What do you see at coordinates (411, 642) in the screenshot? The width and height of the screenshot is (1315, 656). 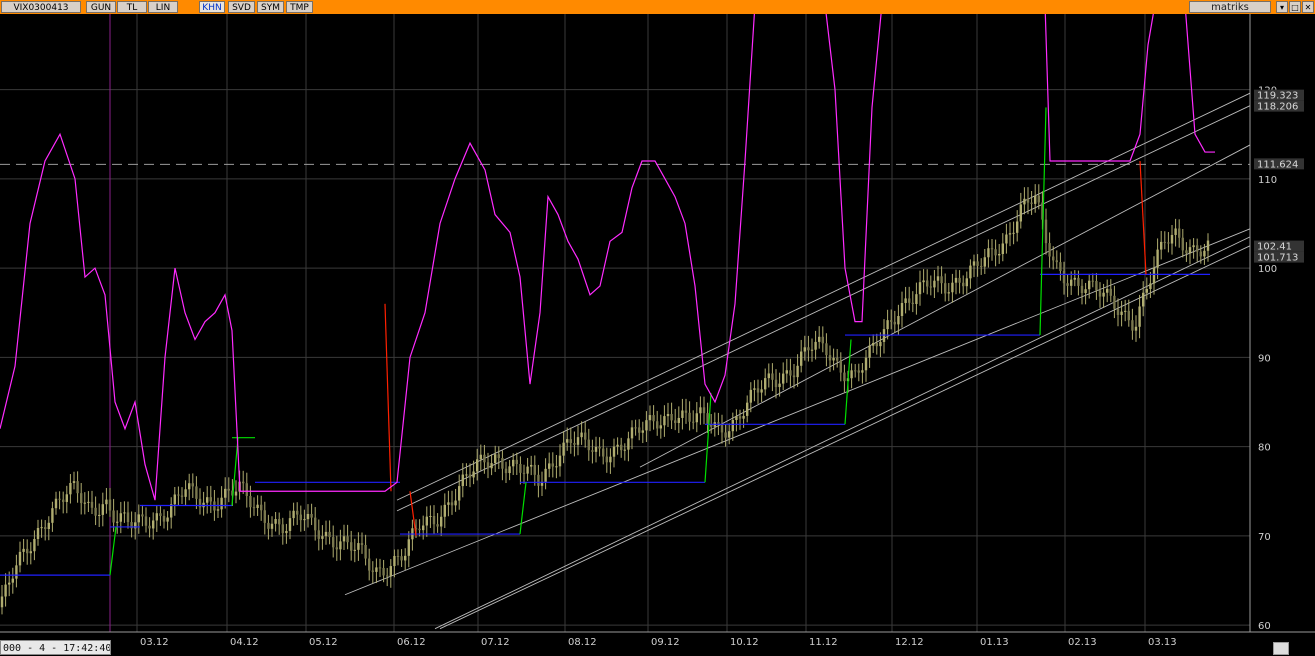 I see `x-tick-label: 06.12` at bounding box center [411, 642].